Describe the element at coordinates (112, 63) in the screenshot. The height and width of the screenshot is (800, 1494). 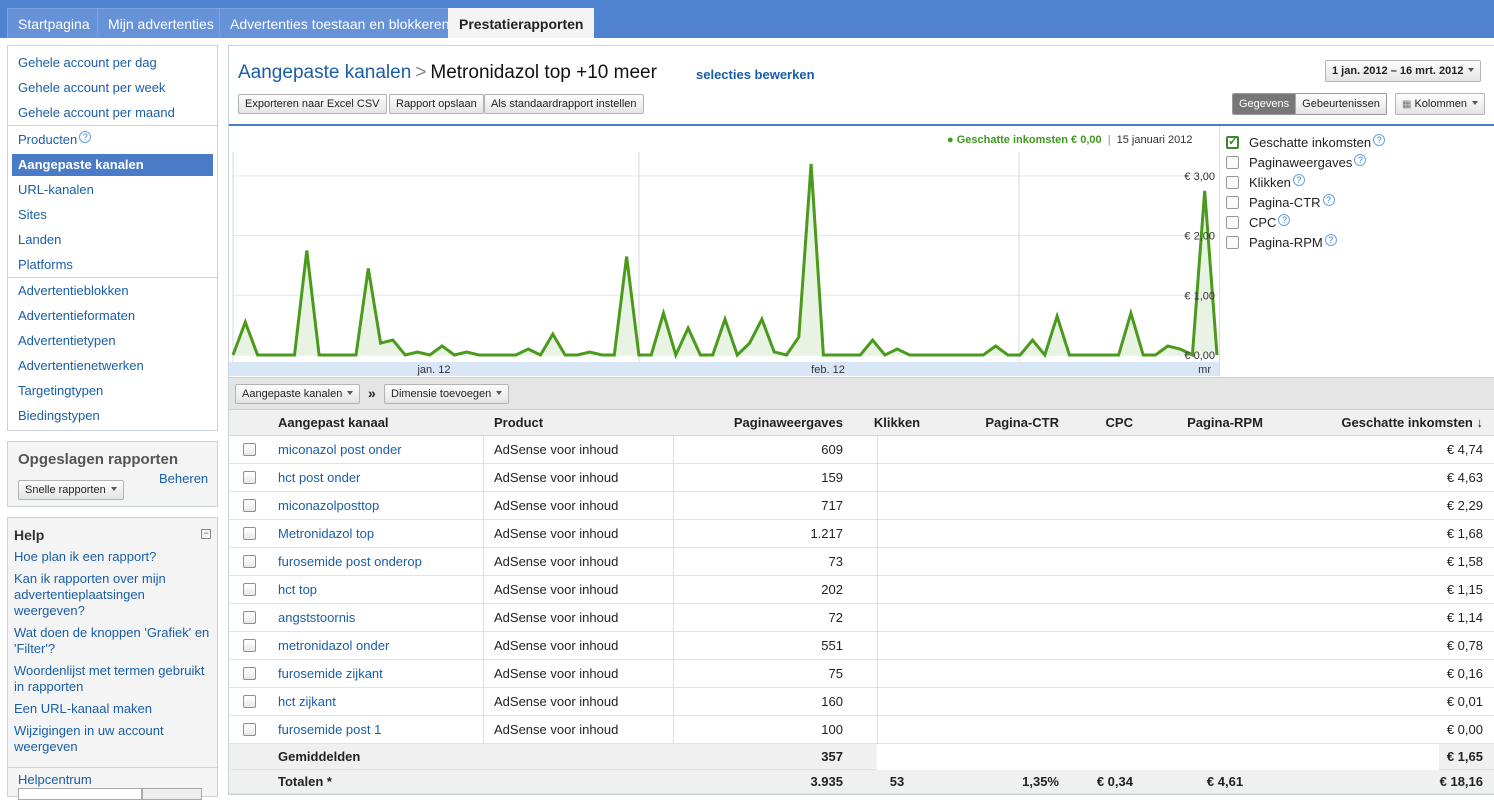
I see `sidebar-item-account-day: Gehele account per dag` at that location.